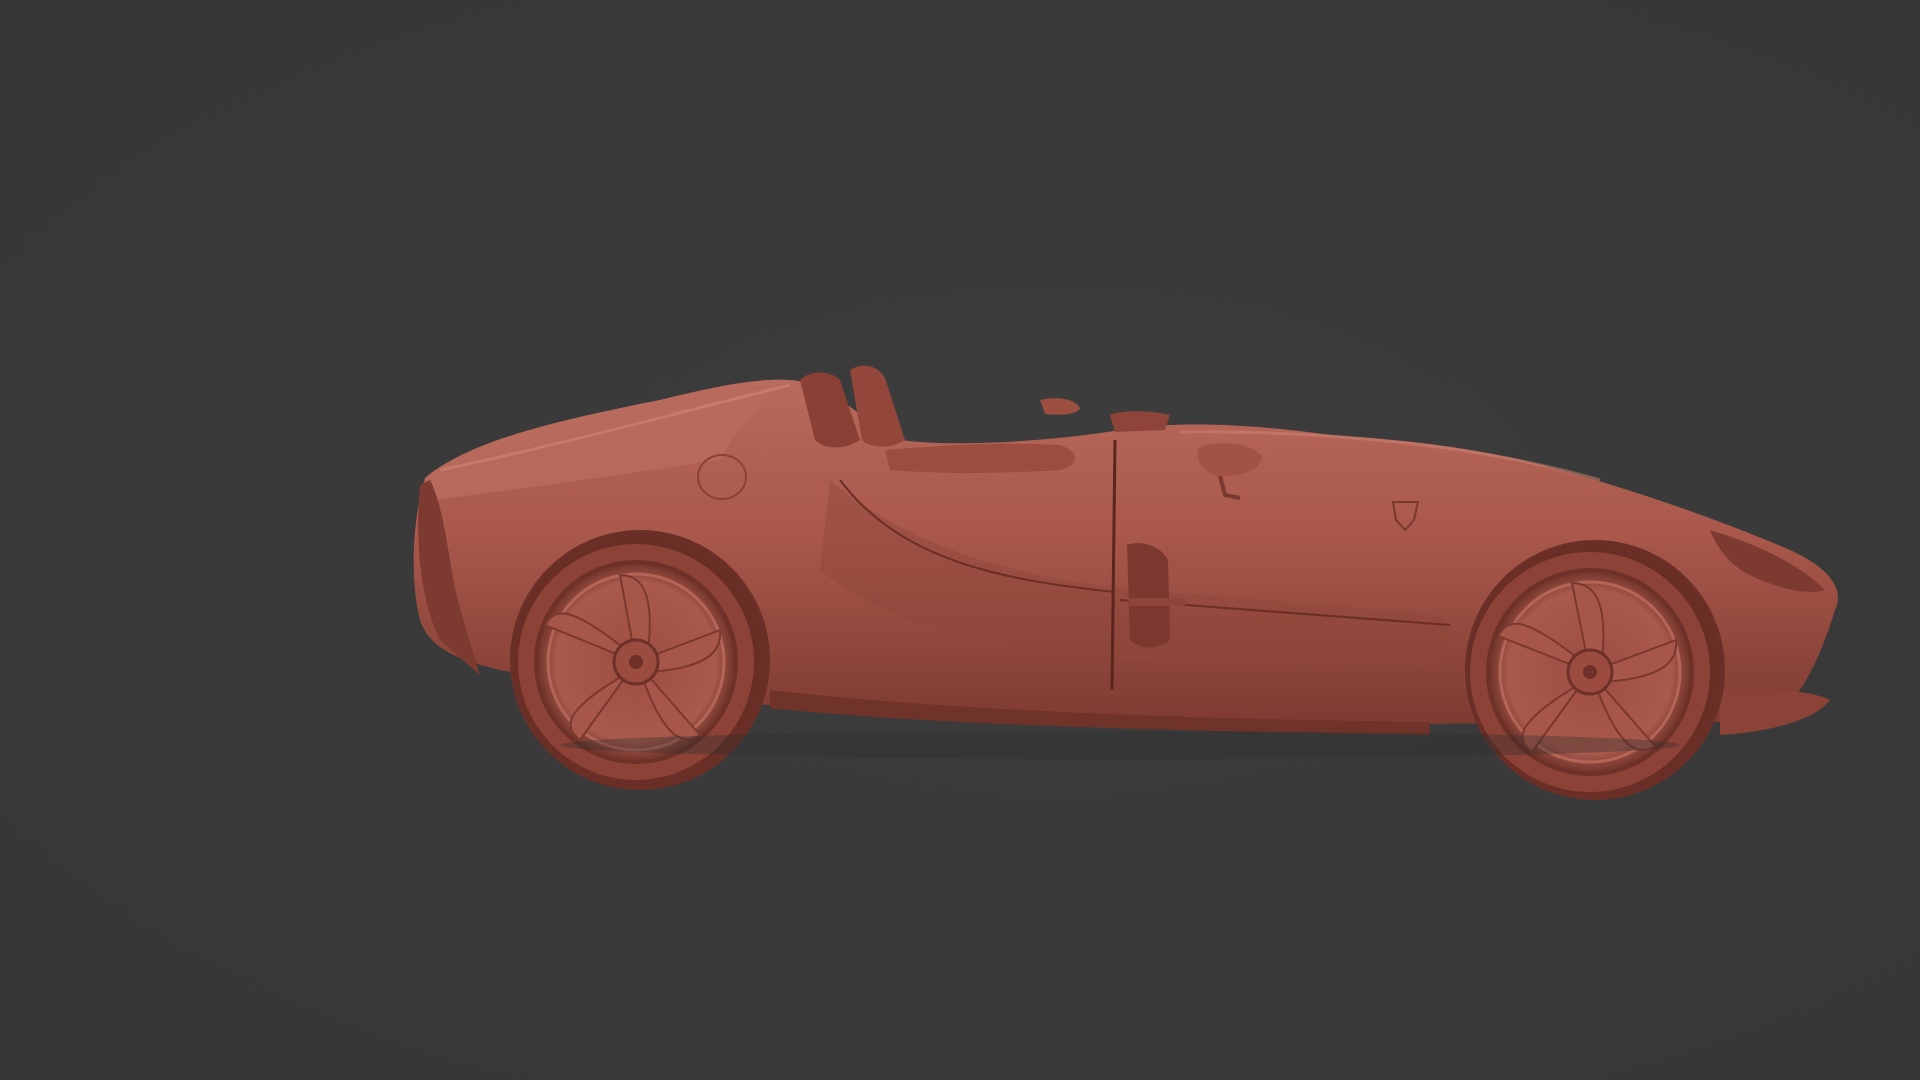 Image resolution: width=1920 pixels, height=1080 pixels. I want to click on front-wheel, so click(1590, 672).